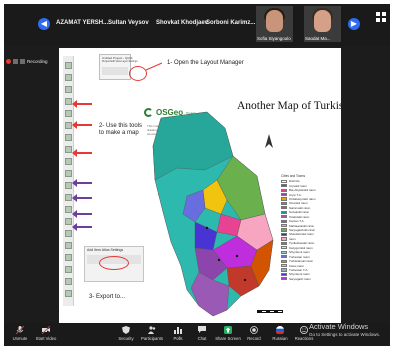  Describe the element at coordinates (299, 212) in the screenshot. I see `legend-label: Sozakskii raion` at that location.